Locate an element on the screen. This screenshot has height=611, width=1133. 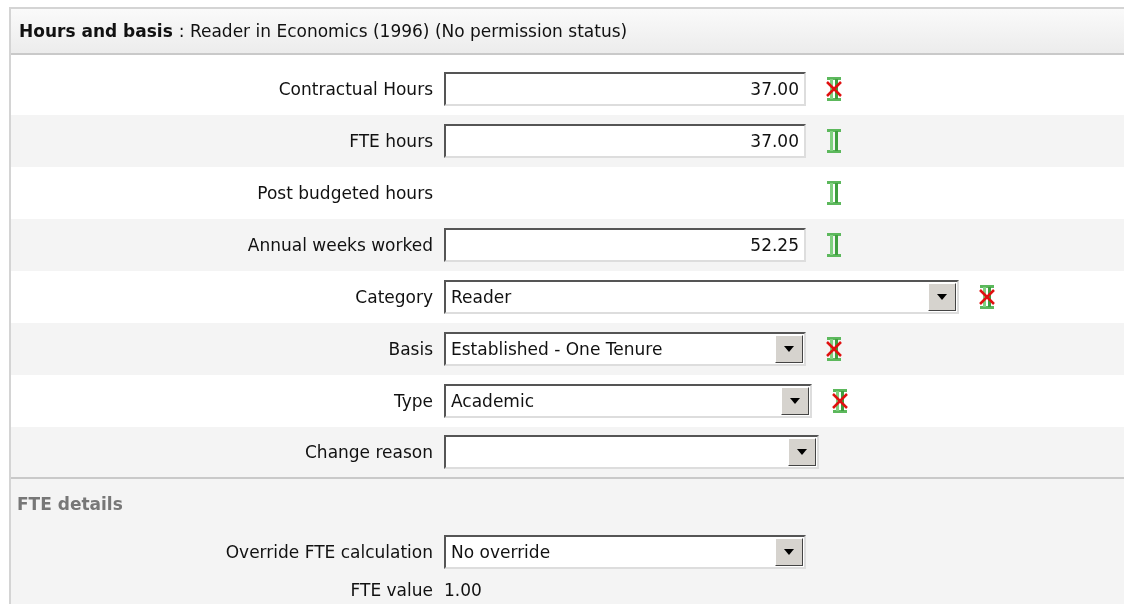
field-label: Category is located at coordinates (393, 297).